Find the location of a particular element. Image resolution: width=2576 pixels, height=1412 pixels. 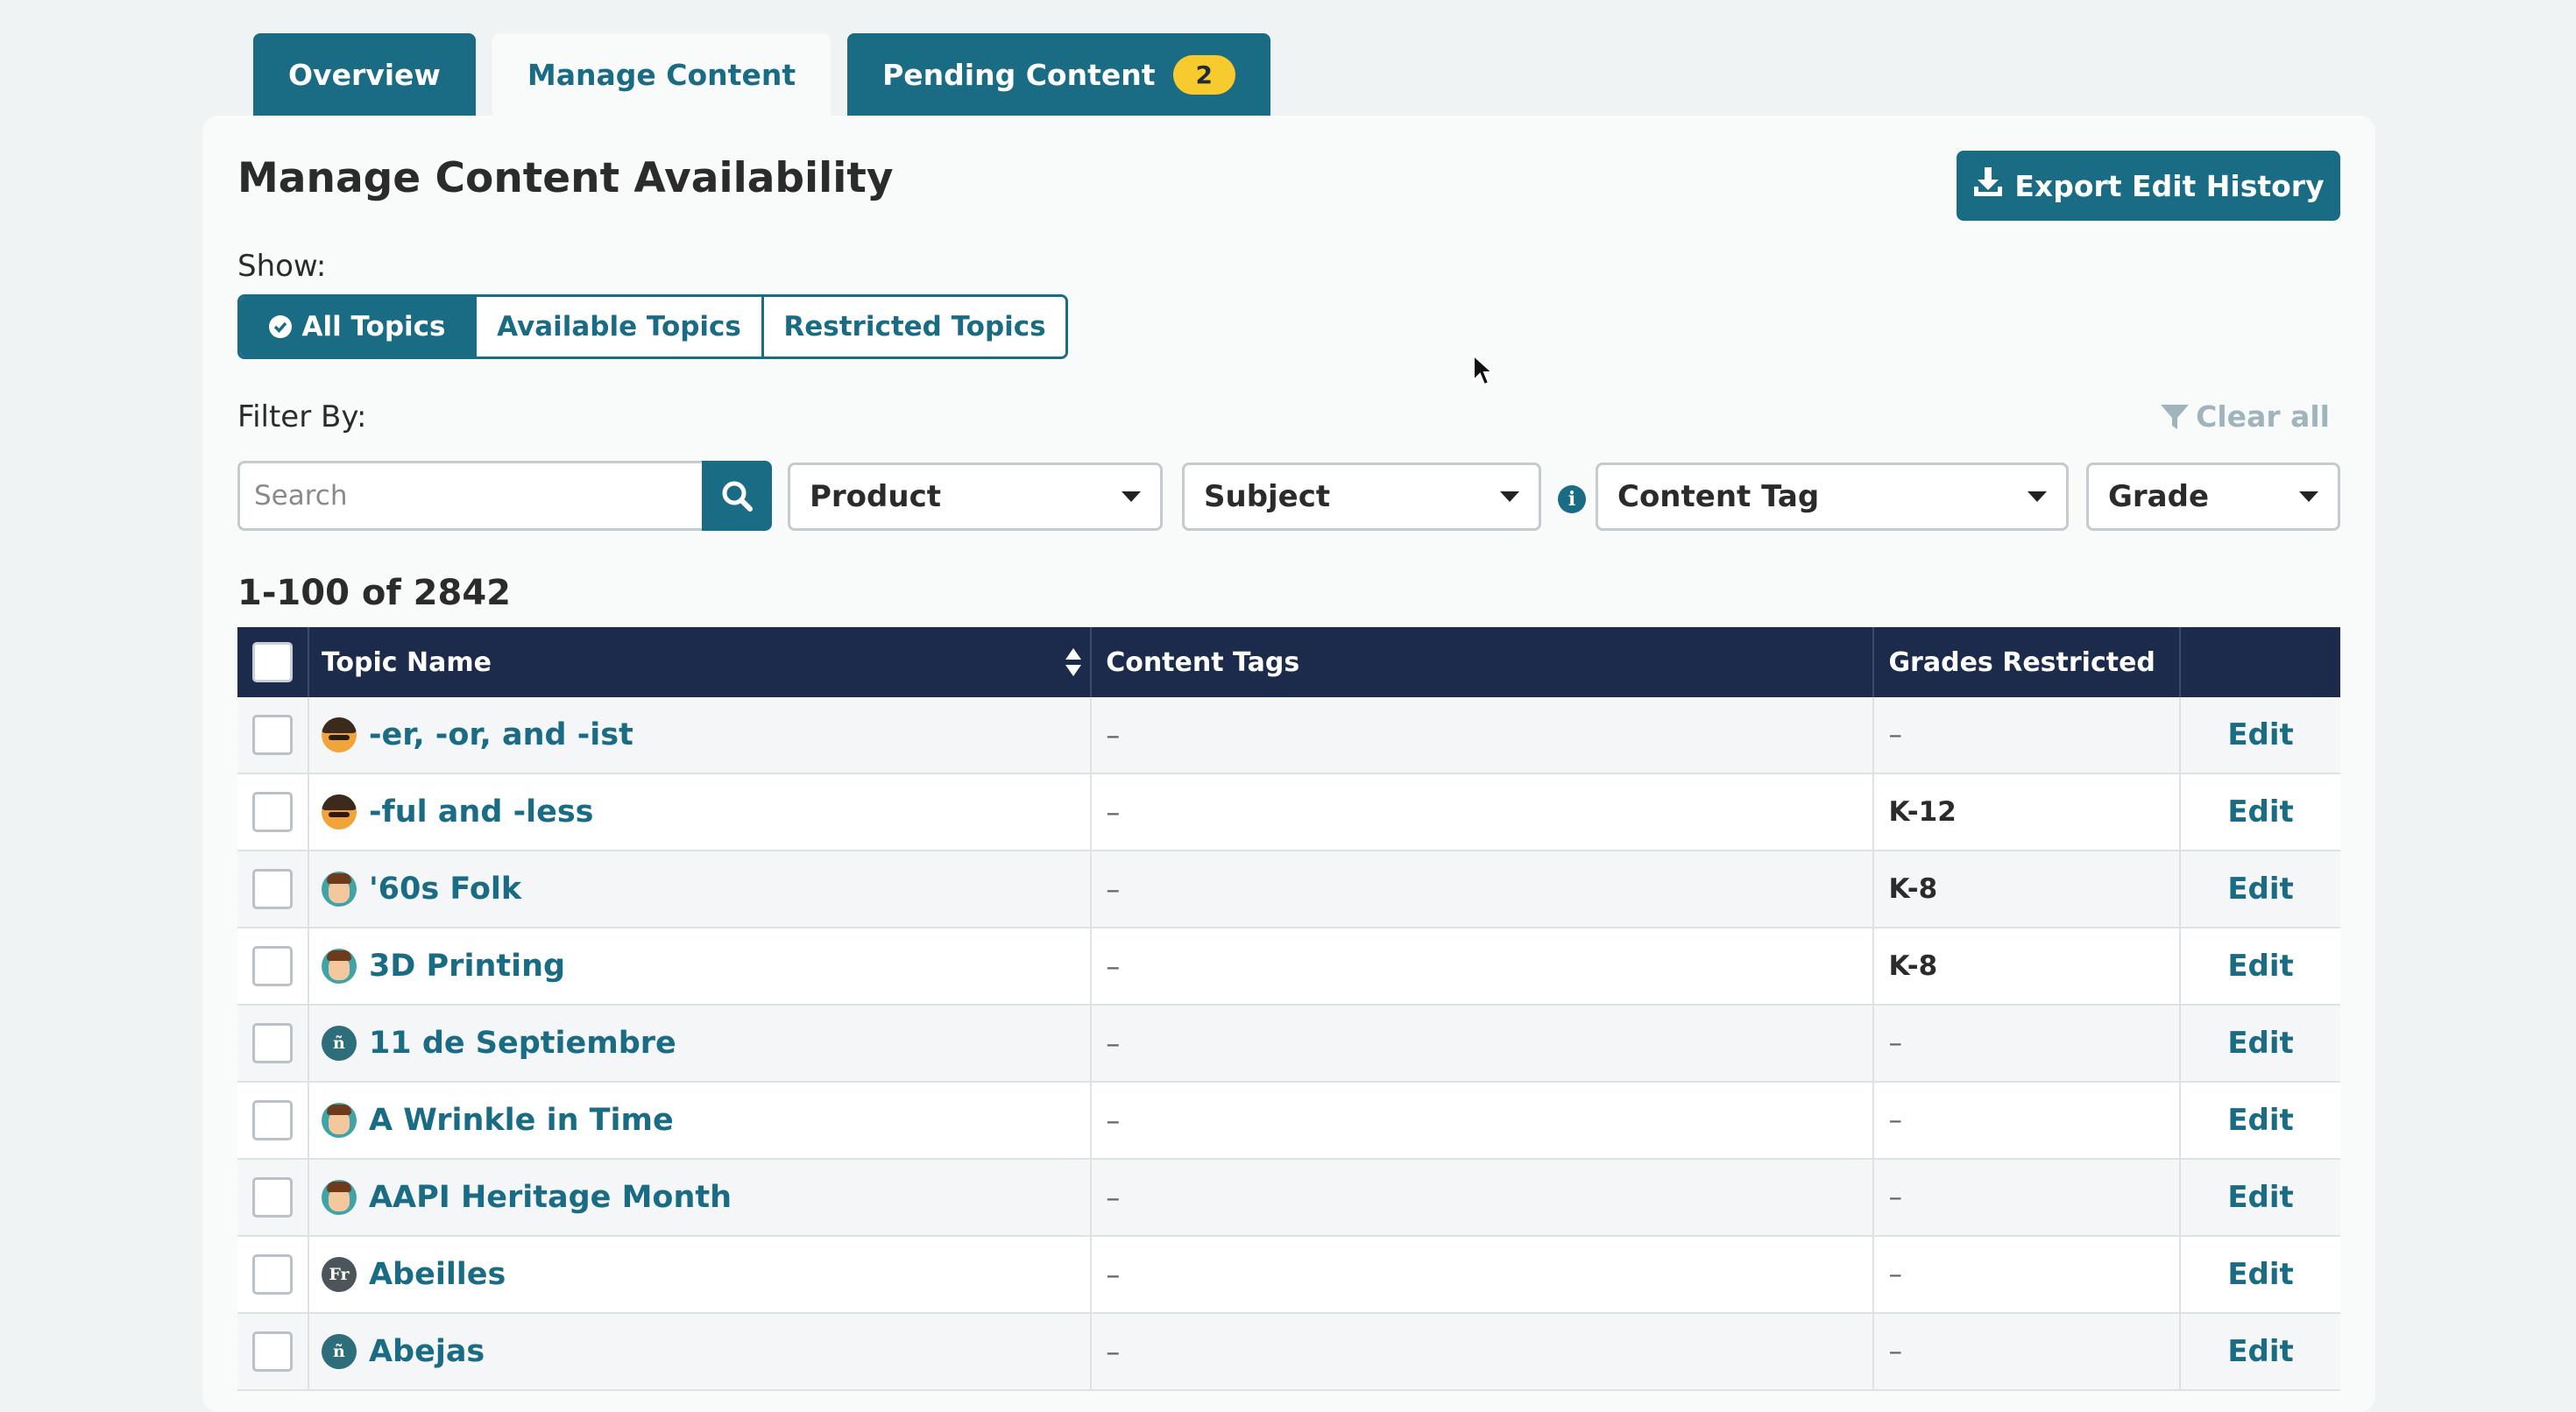

topic-name-cell: AAPI Heritage Month is located at coordinates (701, 1198).